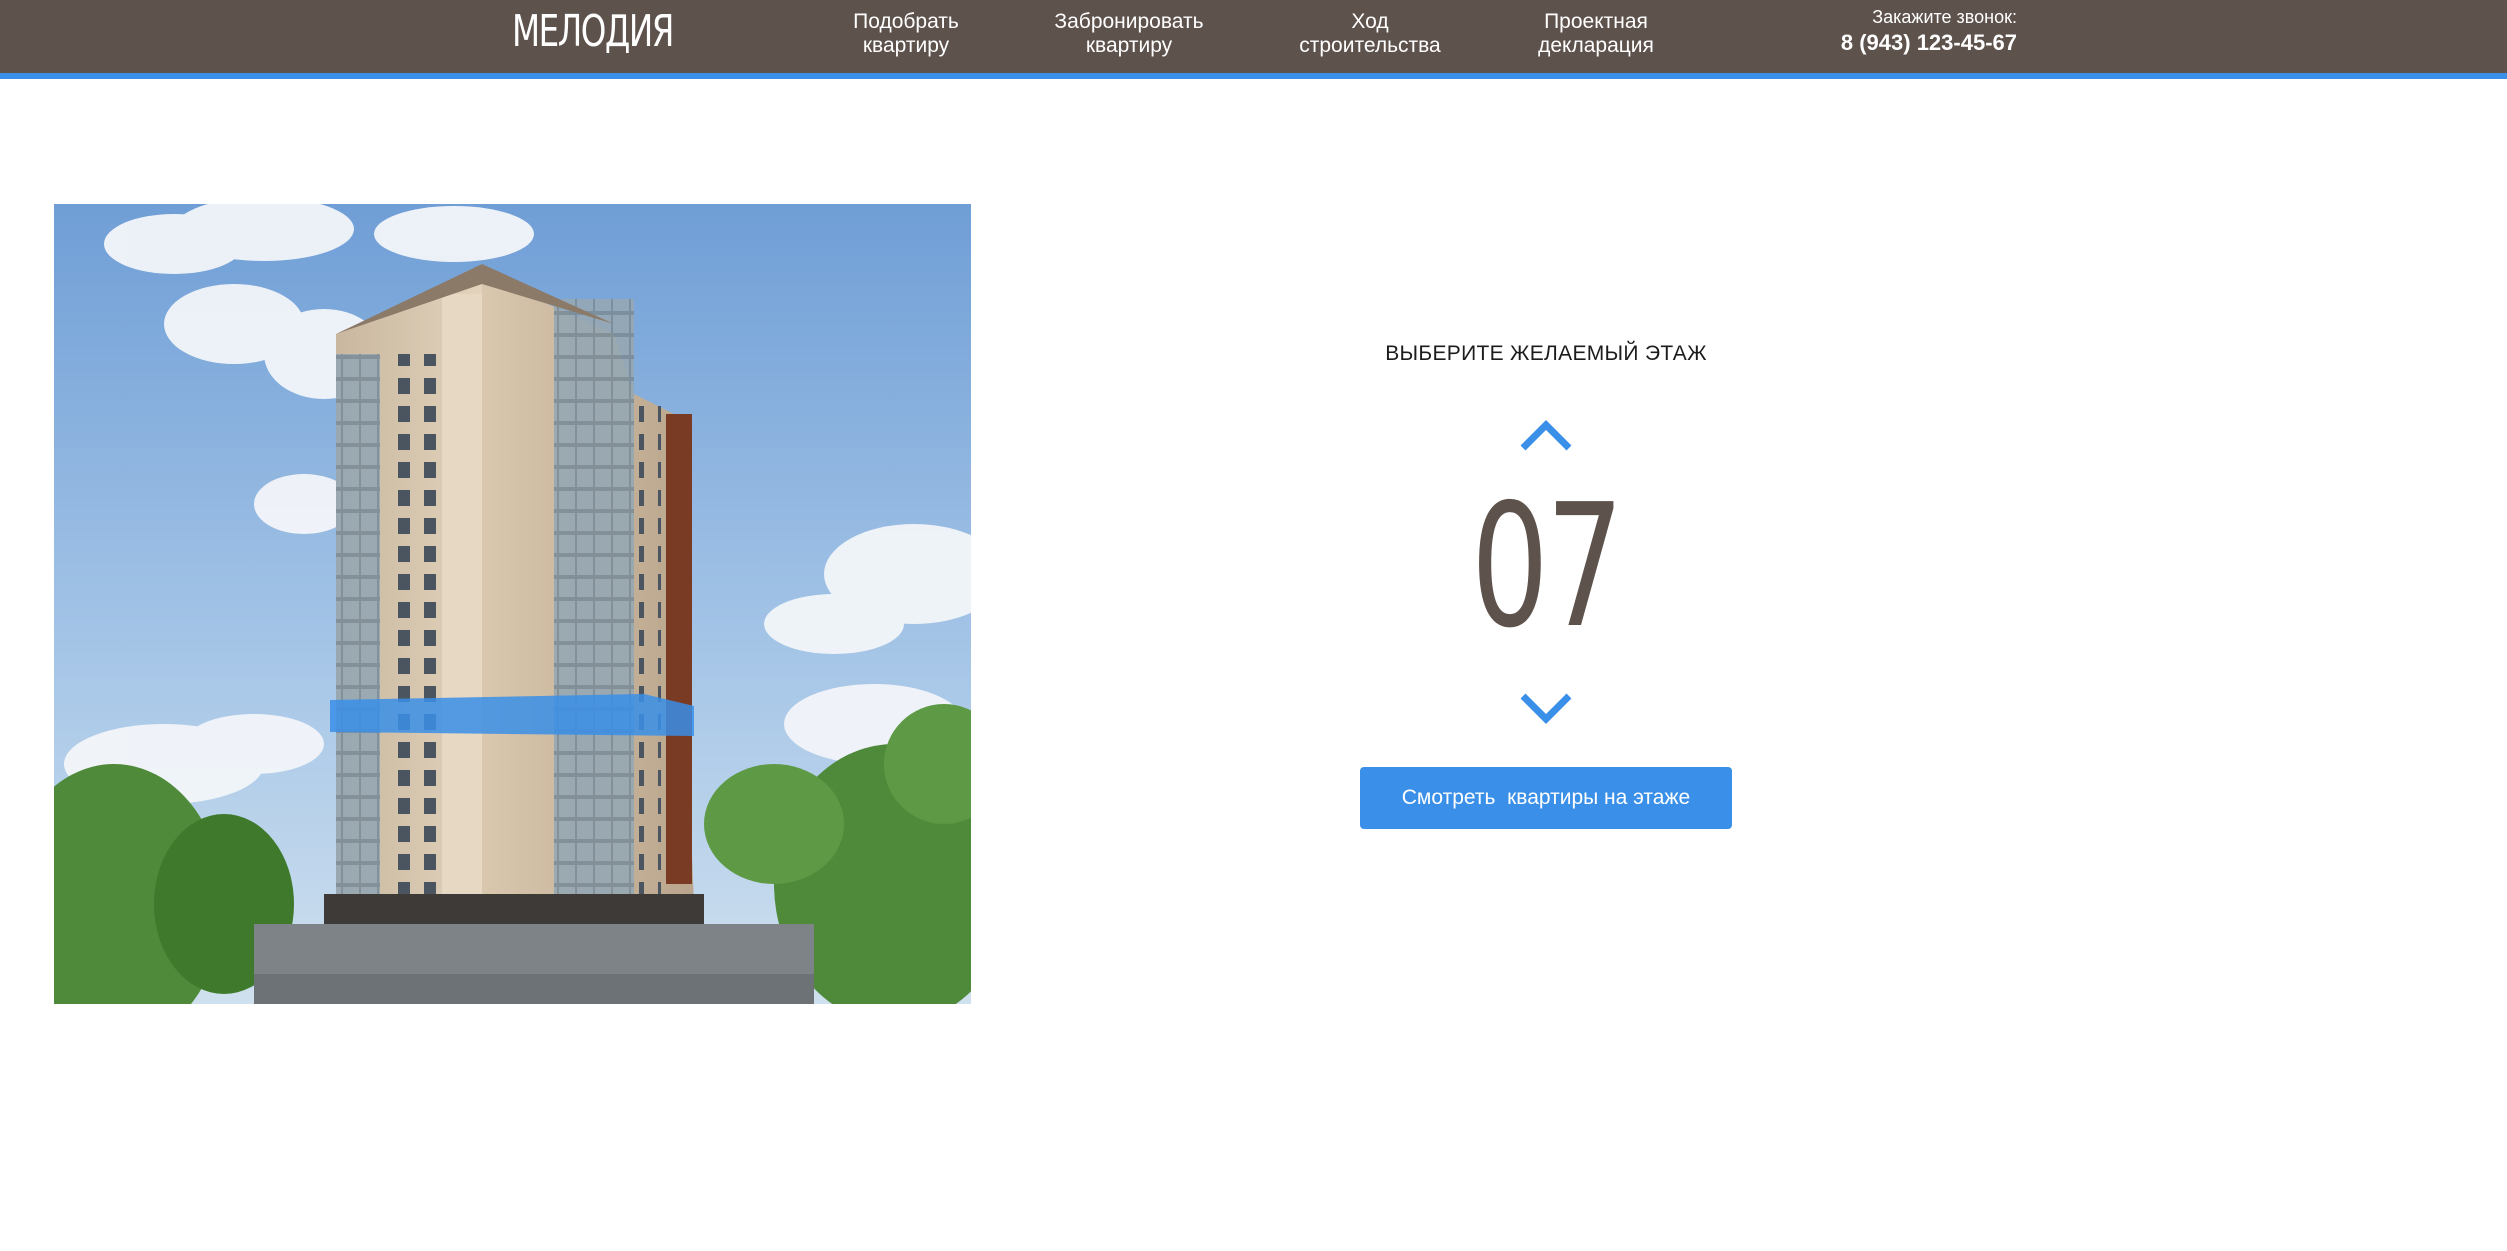  I want to click on chevron-down-icon, so click(1546, 708).